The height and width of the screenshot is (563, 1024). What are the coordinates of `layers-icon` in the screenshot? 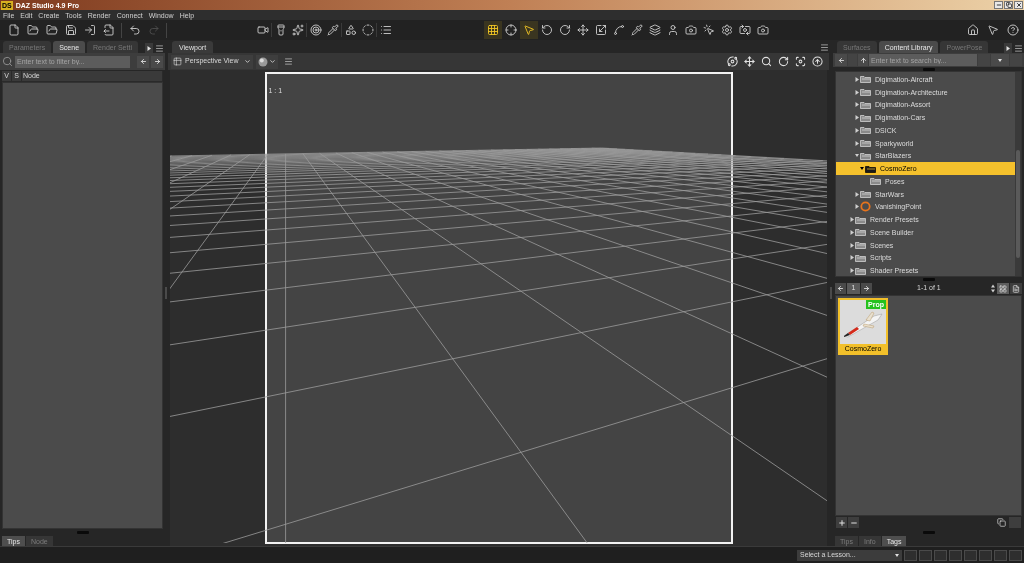 It's located at (655, 30).